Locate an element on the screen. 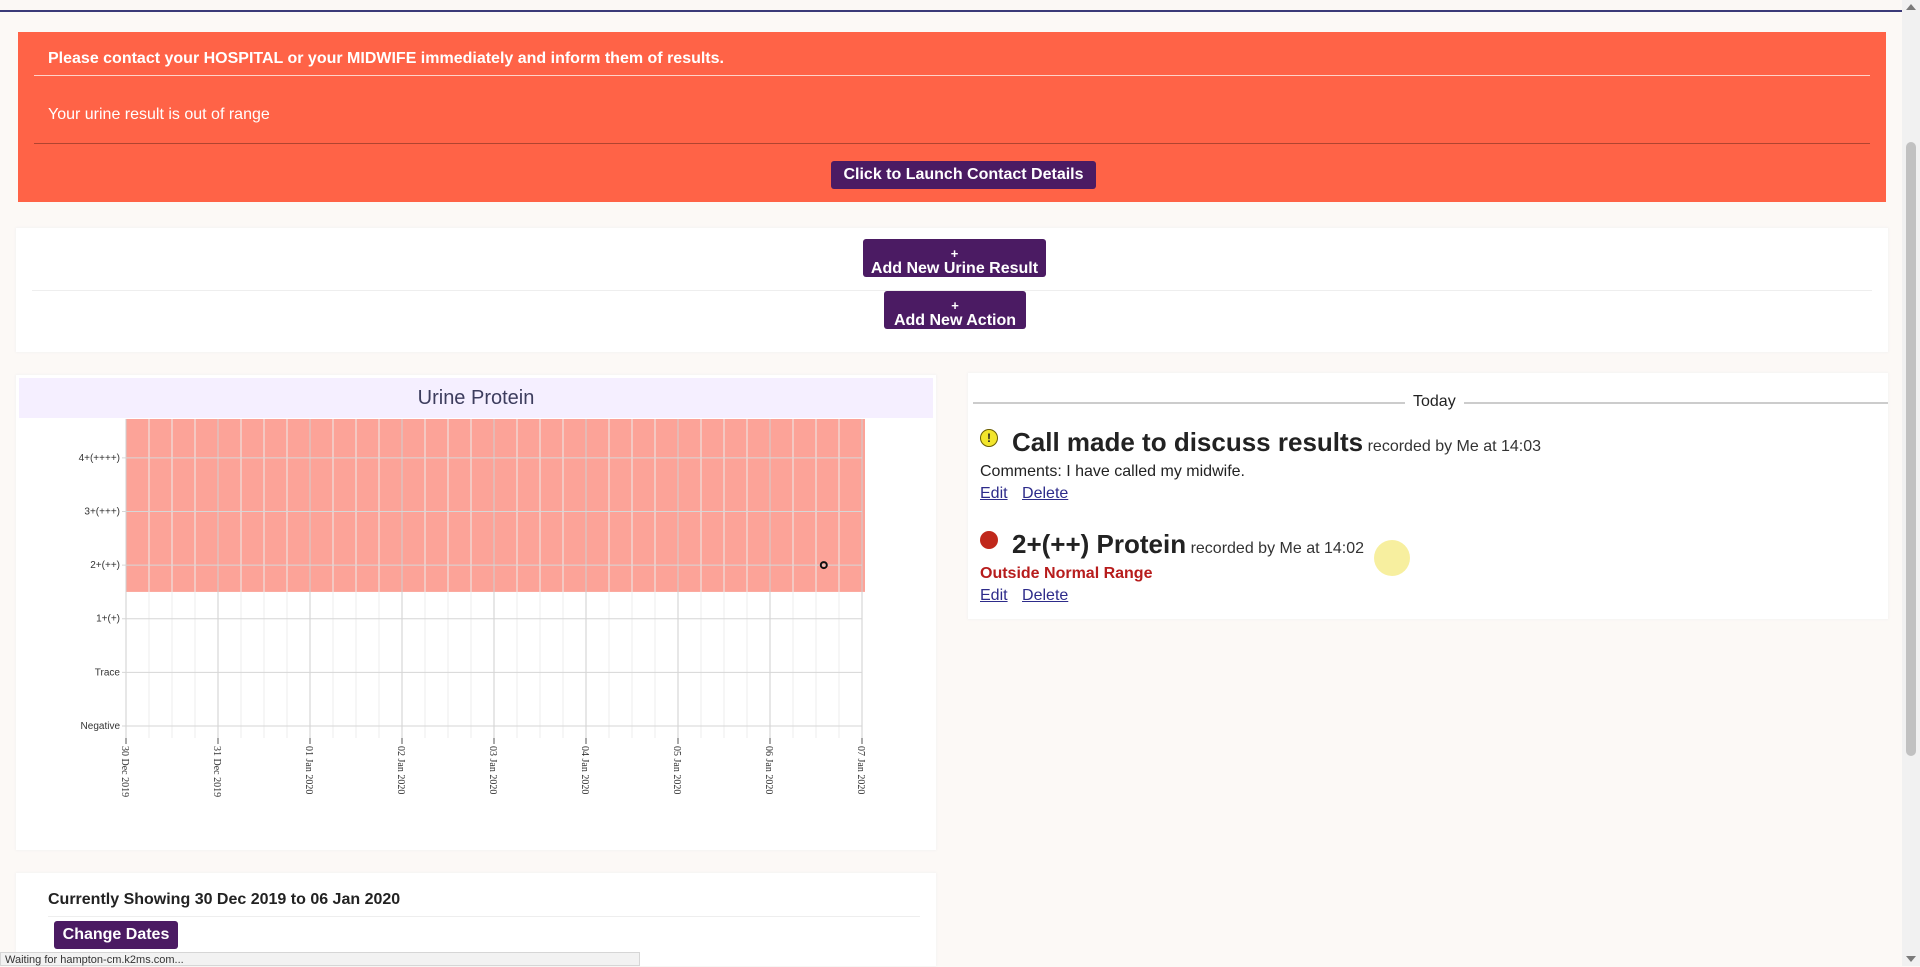 This screenshot has width=1920, height=967. scroll-down-arrow-icon is located at coordinates (1911, 959).